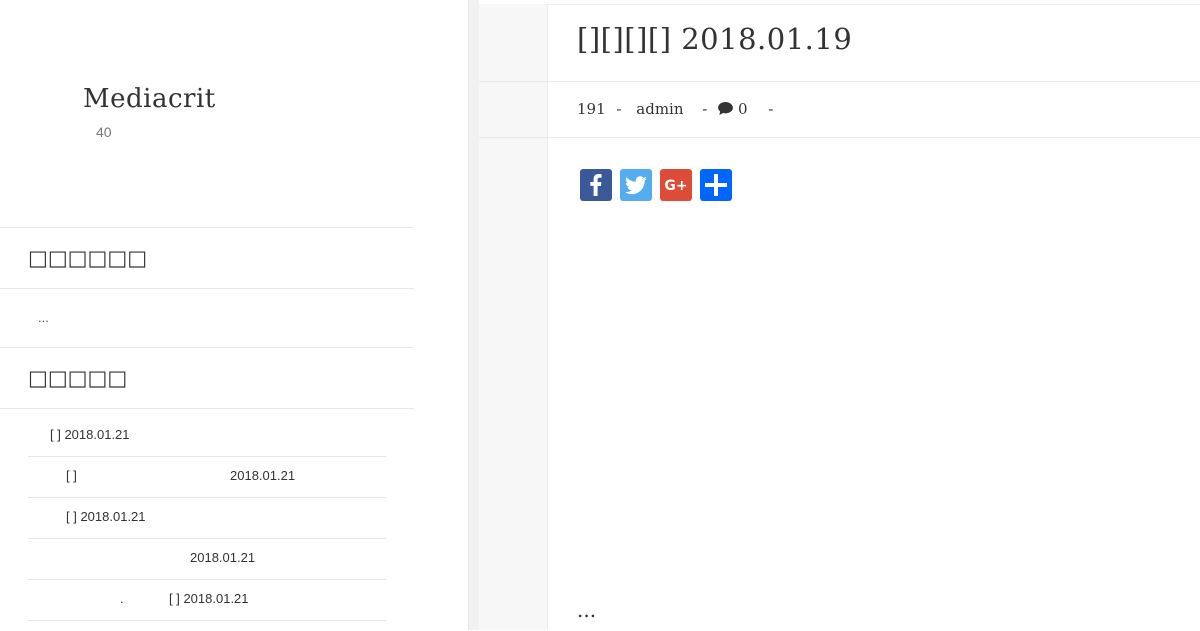  I want to click on share-buttons: G+, so click(656, 185).